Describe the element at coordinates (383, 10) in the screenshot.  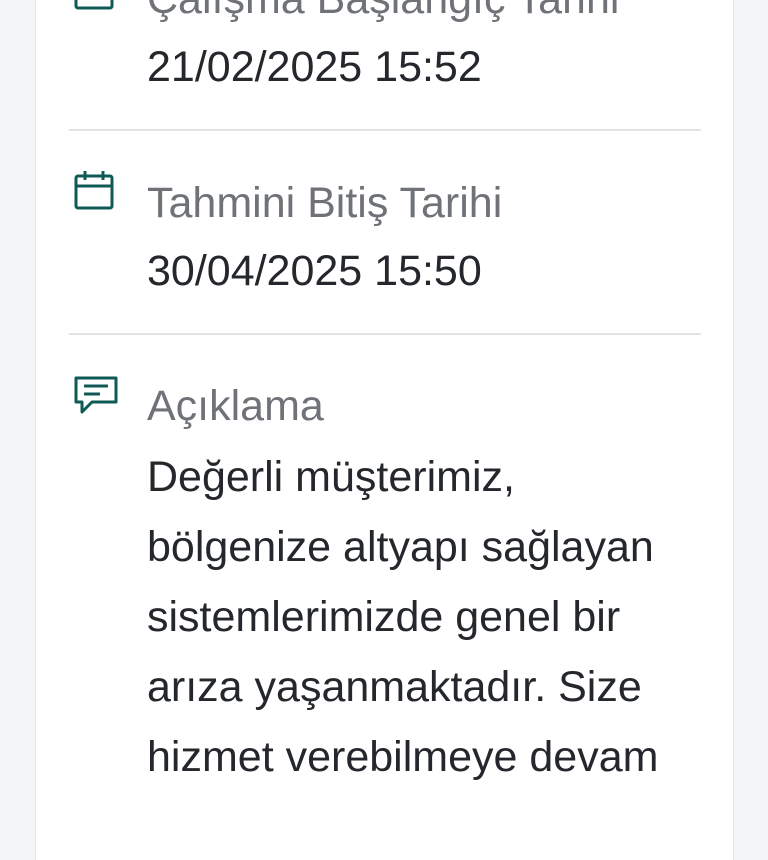
I see `start-date-label: Çalışma Başlangıç Tarihi` at that location.